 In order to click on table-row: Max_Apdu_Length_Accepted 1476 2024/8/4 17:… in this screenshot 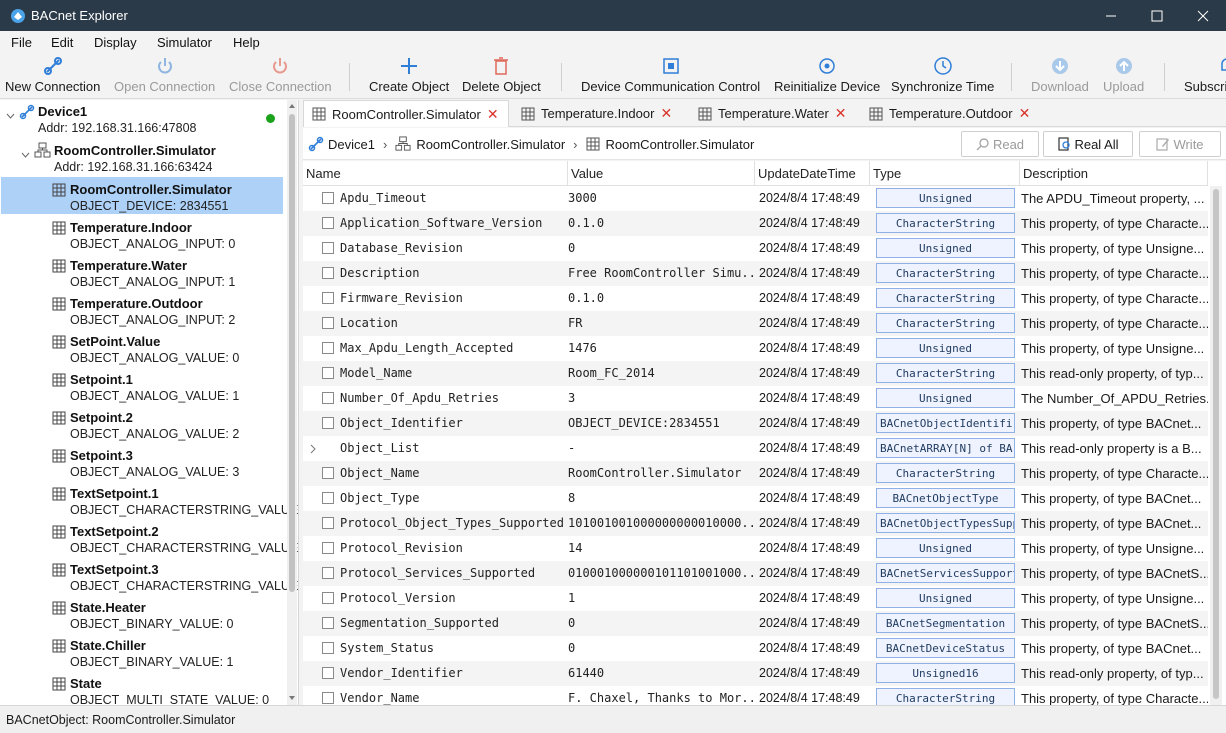, I will do `click(755, 348)`.